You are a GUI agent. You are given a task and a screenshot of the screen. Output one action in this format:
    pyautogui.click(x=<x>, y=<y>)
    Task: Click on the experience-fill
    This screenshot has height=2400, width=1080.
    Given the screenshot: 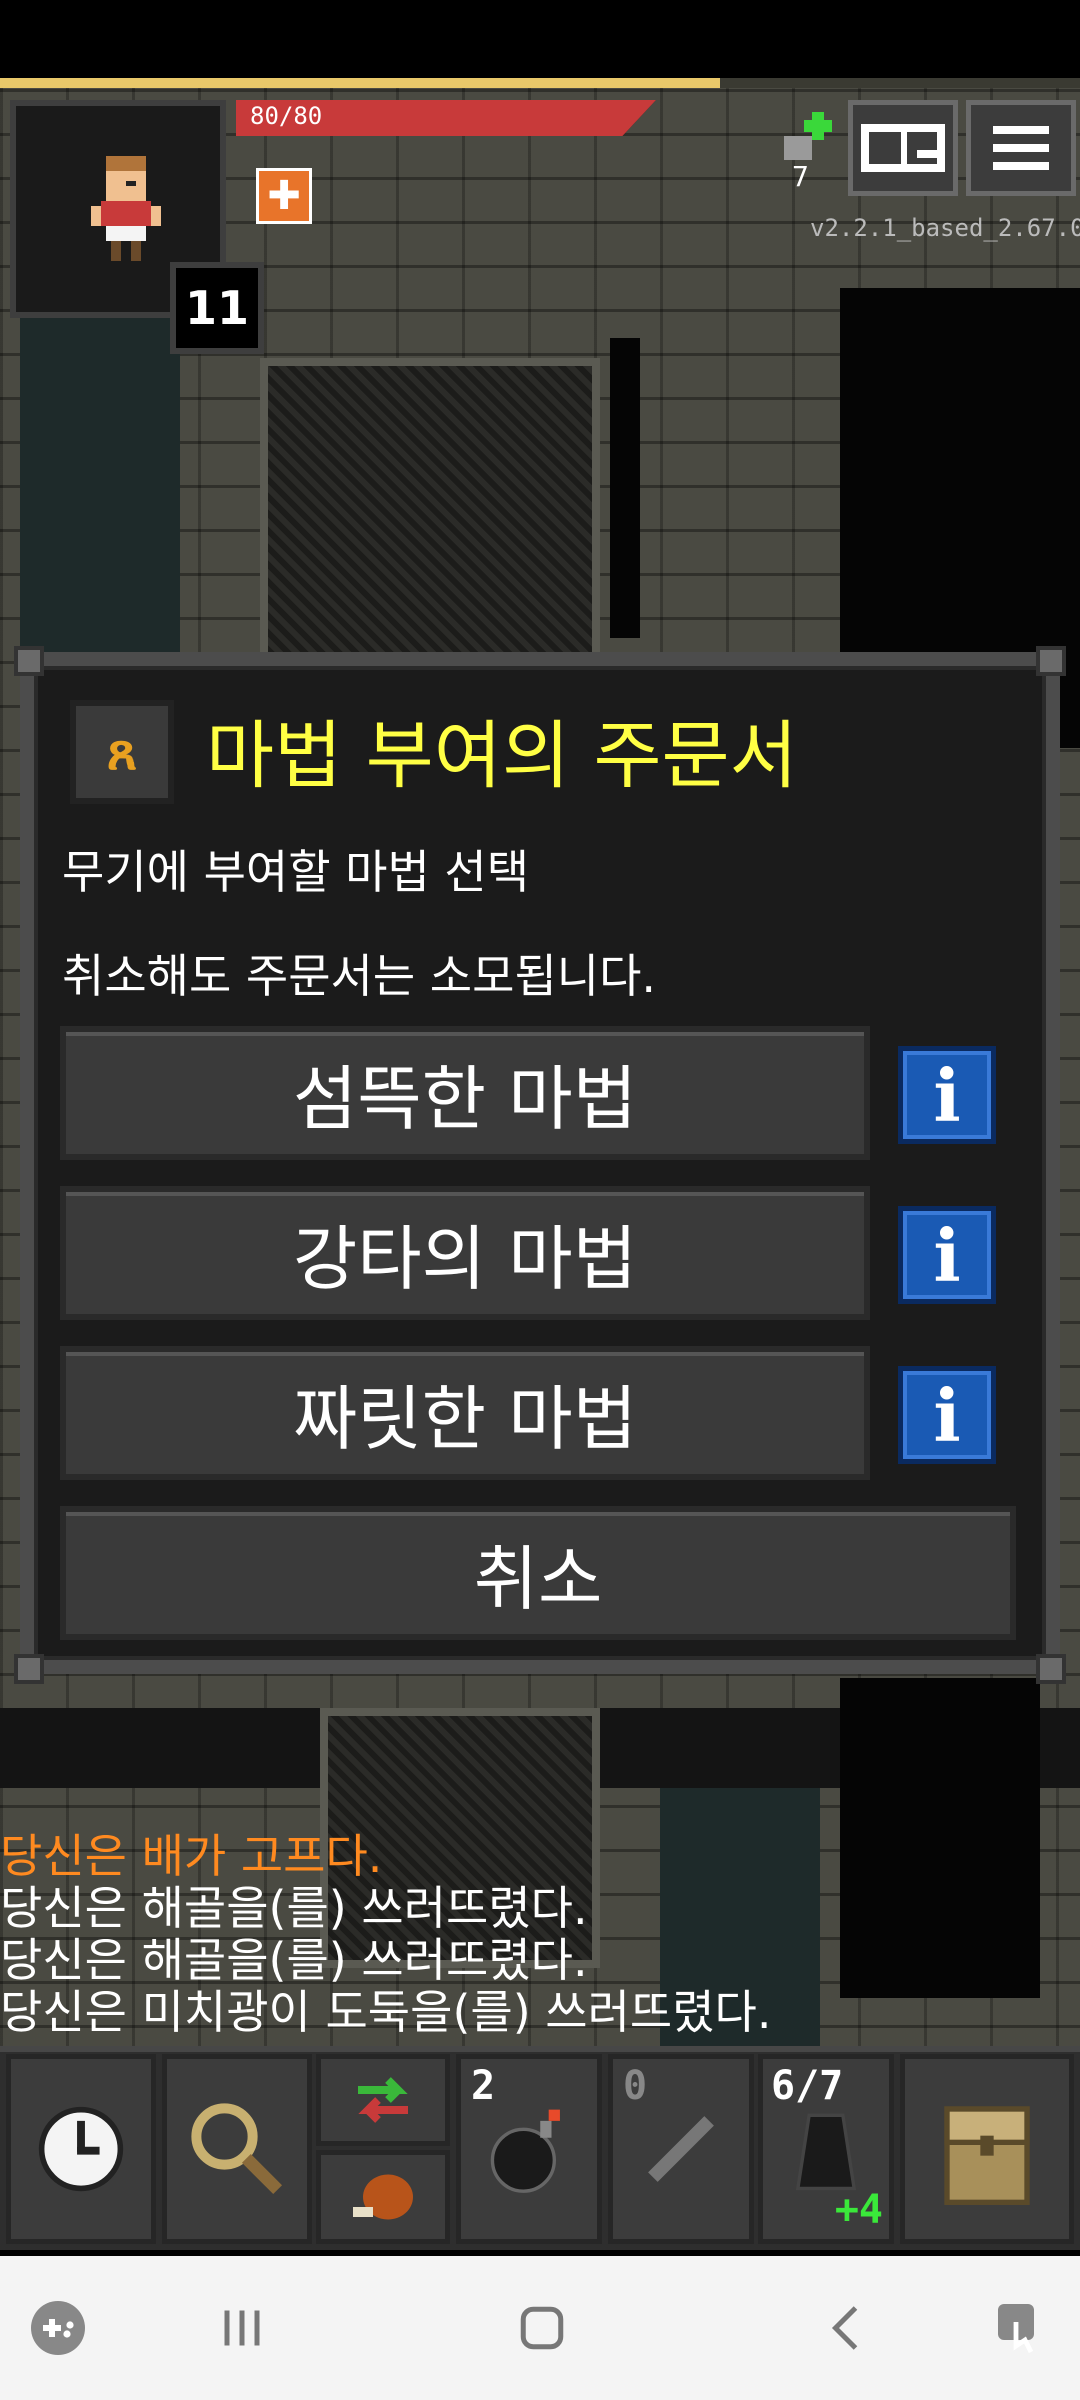 What is the action you would take?
    pyautogui.click(x=360, y=83)
    